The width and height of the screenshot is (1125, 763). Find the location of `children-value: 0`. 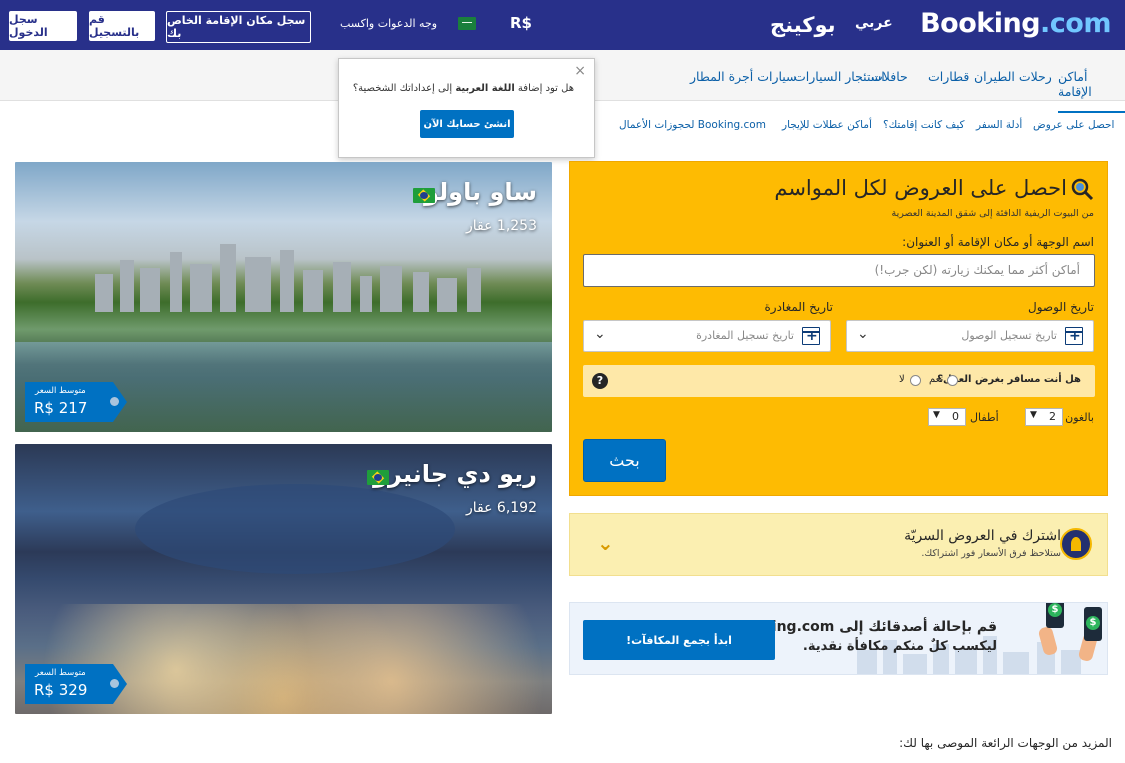

children-value: 0 is located at coordinates (955, 416).